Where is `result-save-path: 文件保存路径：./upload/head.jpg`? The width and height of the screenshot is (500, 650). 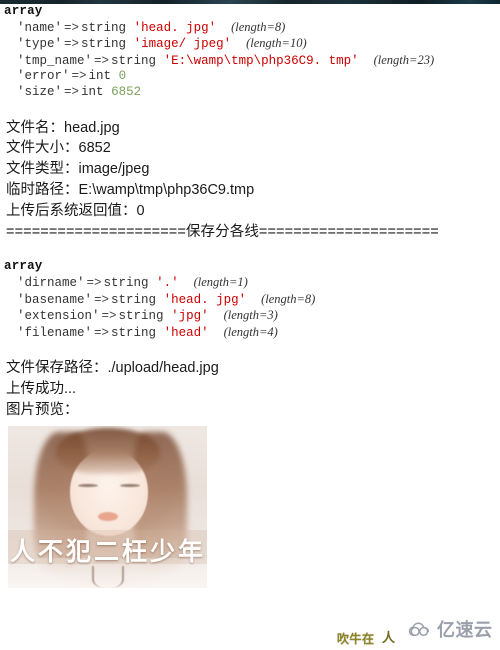
result-save-path: 文件保存路径：./upload/head.jpg is located at coordinates (112, 368).